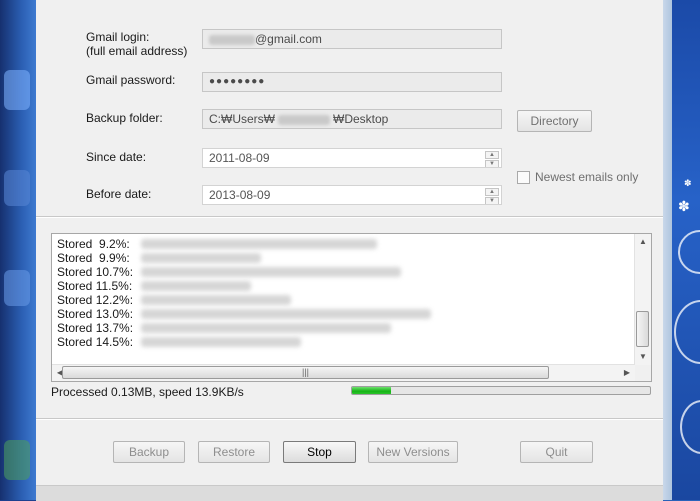 The height and width of the screenshot is (501, 700). I want to click on progress-bar, so click(501, 390).